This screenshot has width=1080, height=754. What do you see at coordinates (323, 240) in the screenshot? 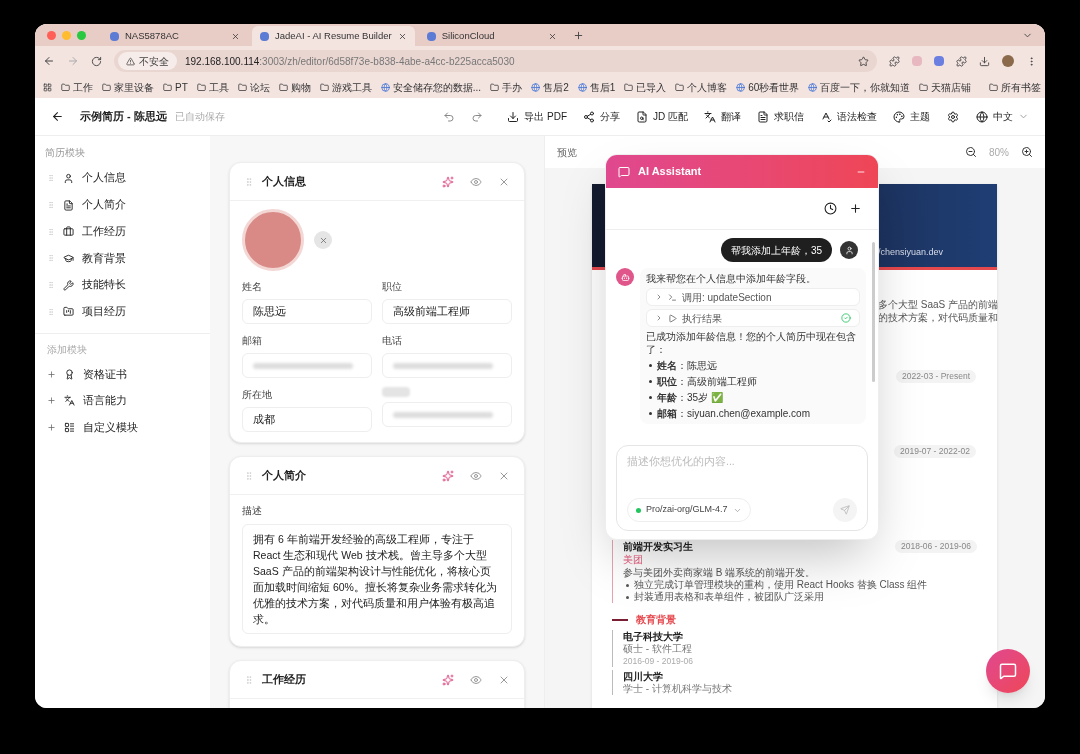
I see `remove-avatar-button` at bounding box center [323, 240].